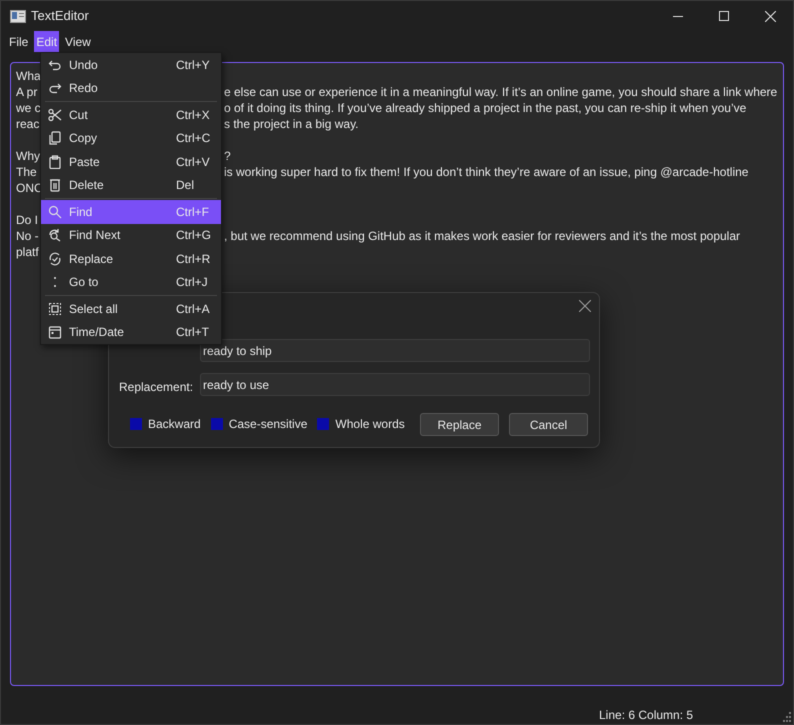  Describe the element at coordinates (291, 124) in the screenshot. I see `editor-text: s the project in a big way.` at that location.